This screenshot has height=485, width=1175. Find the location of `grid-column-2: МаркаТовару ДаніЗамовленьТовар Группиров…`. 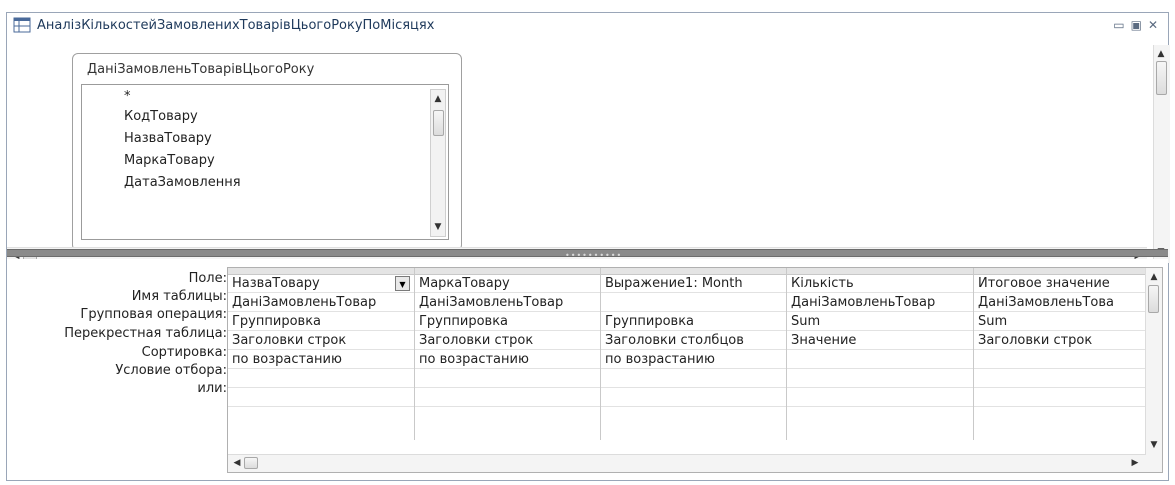

grid-column-2: МаркаТовару ДаніЗамовленьТовар Группиров… is located at coordinates (508, 354).